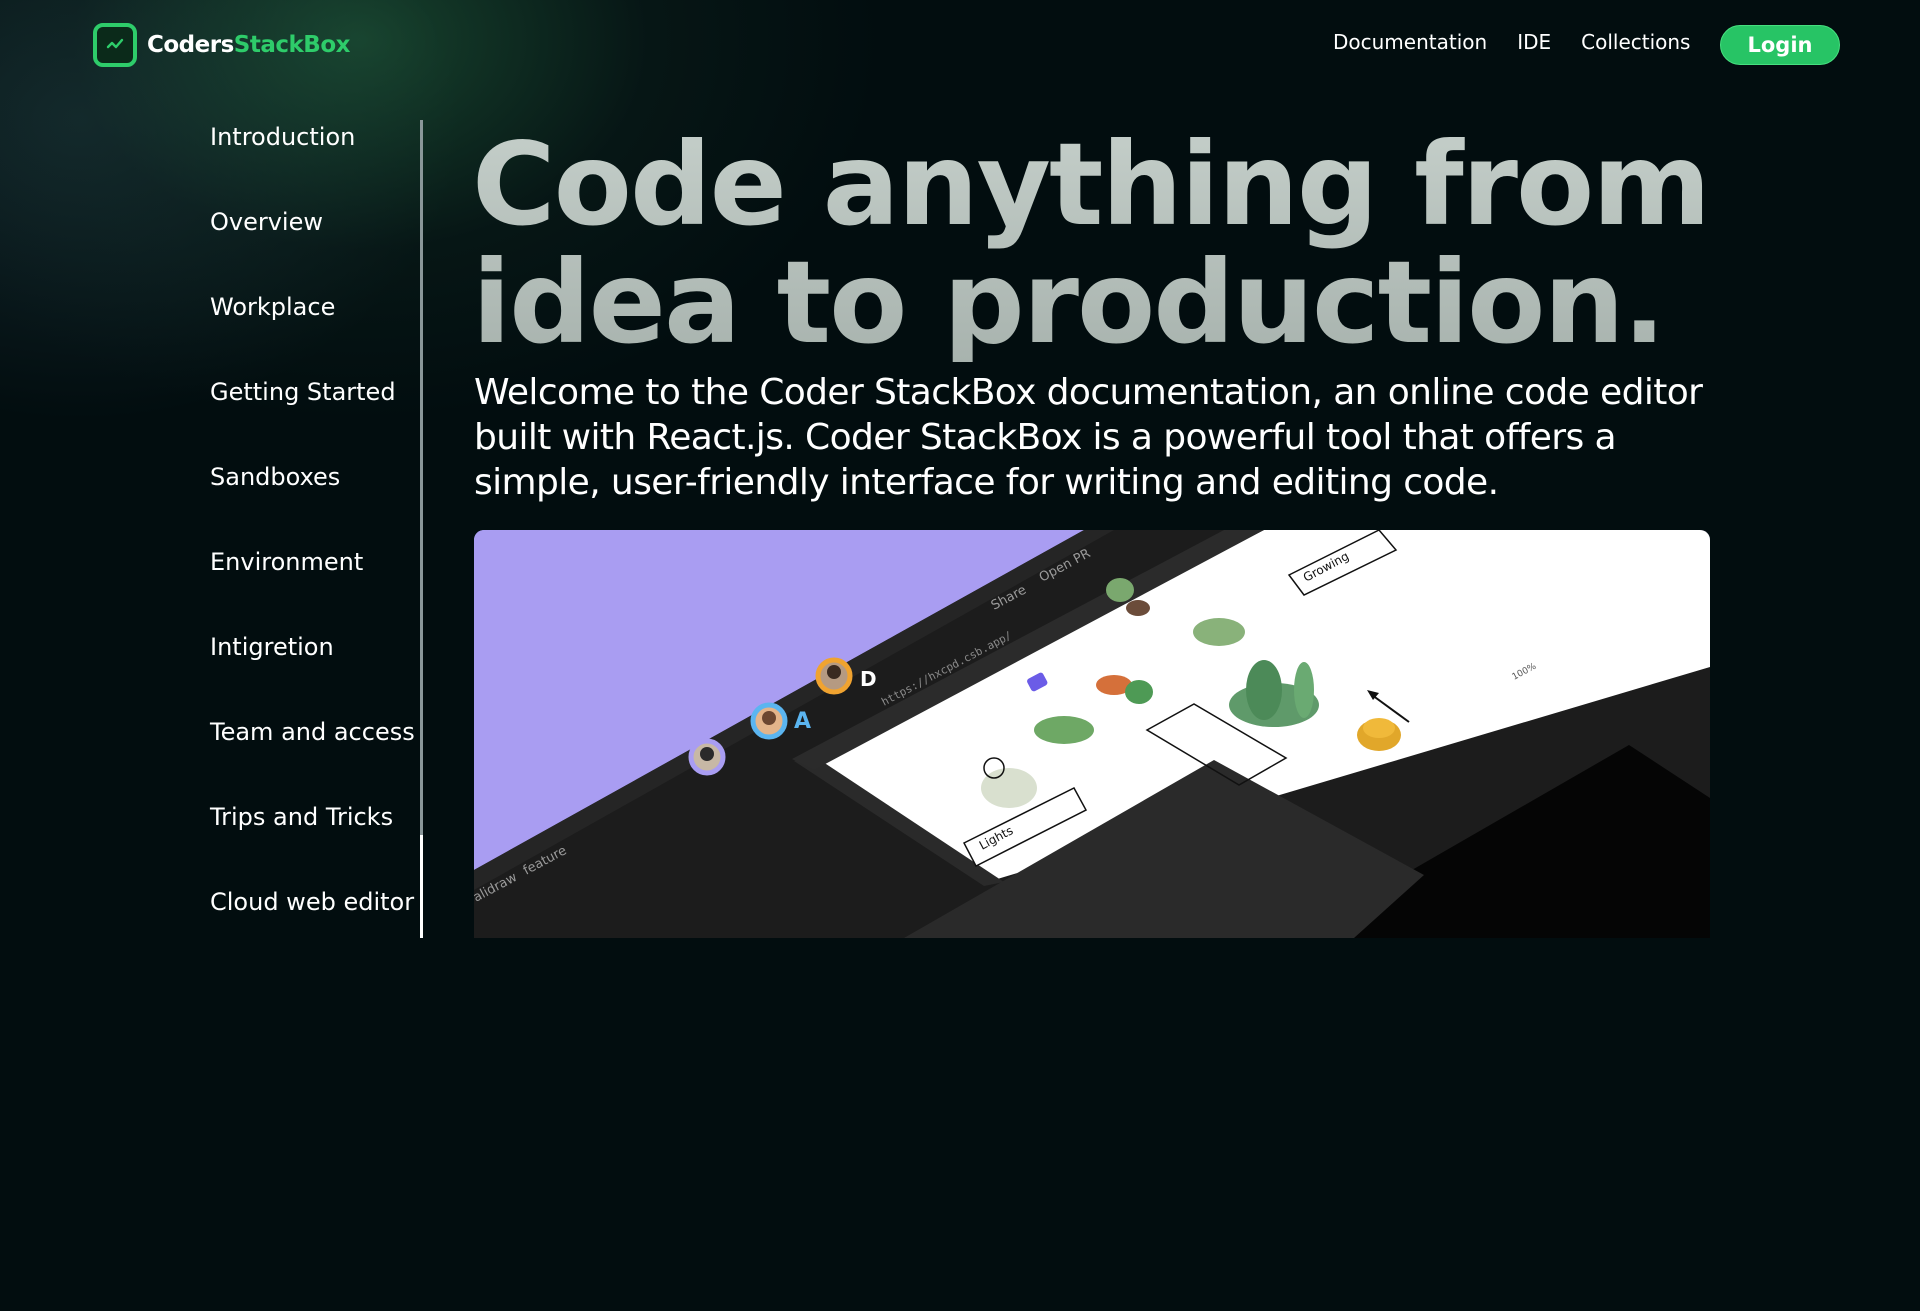 This screenshot has width=1920, height=1311. I want to click on logo: CodersStackBox, so click(221, 45).